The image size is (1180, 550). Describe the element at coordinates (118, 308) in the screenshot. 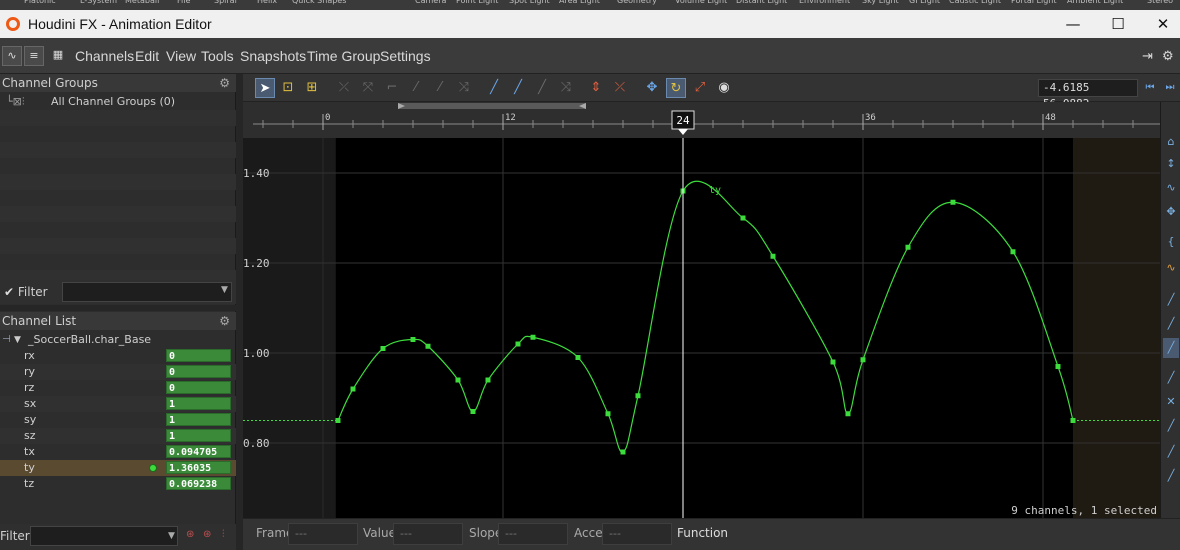

I see `splitter-handle` at that location.